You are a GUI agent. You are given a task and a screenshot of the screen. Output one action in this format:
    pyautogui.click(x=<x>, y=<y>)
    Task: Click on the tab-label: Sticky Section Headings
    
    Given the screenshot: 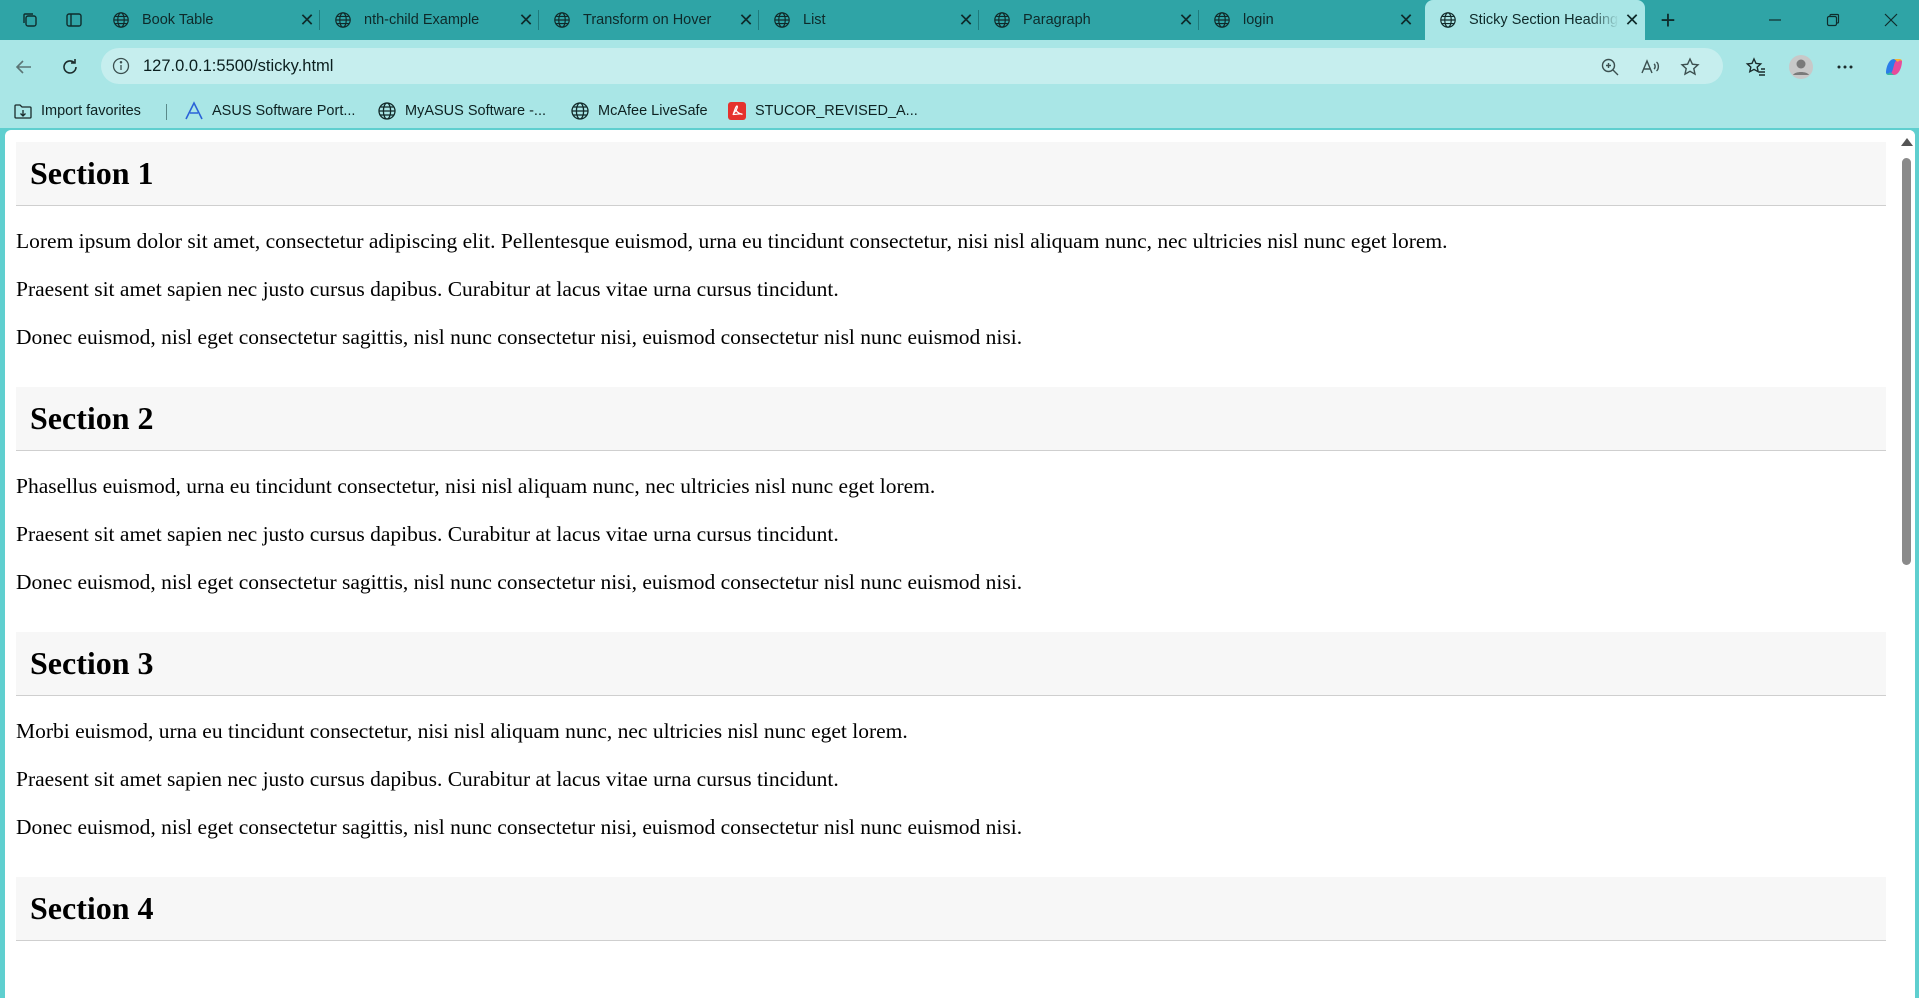 What is the action you would take?
    pyautogui.click(x=1544, y=20)
    